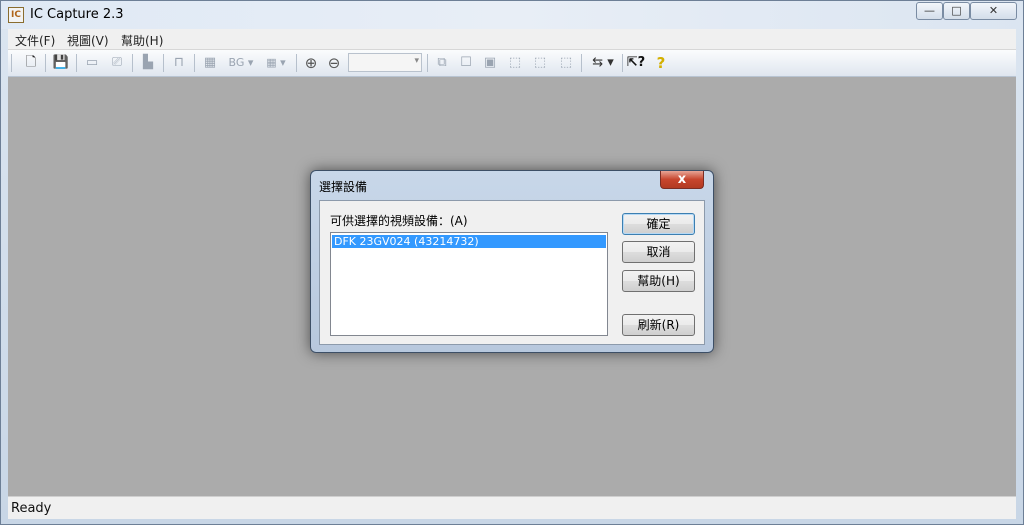  I want to click on close-window-button: ✕, so click(993, 11).